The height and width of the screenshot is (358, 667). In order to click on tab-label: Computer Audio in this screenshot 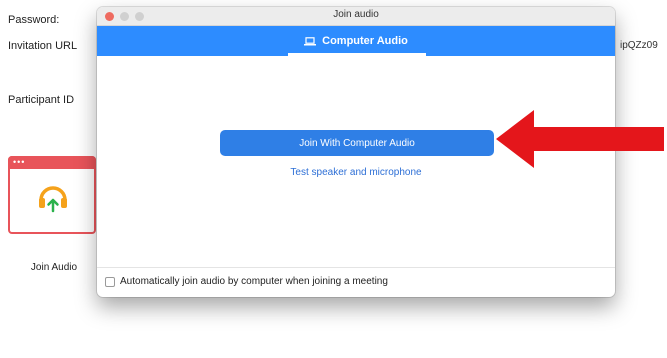, I will do `click(365, 41)`.